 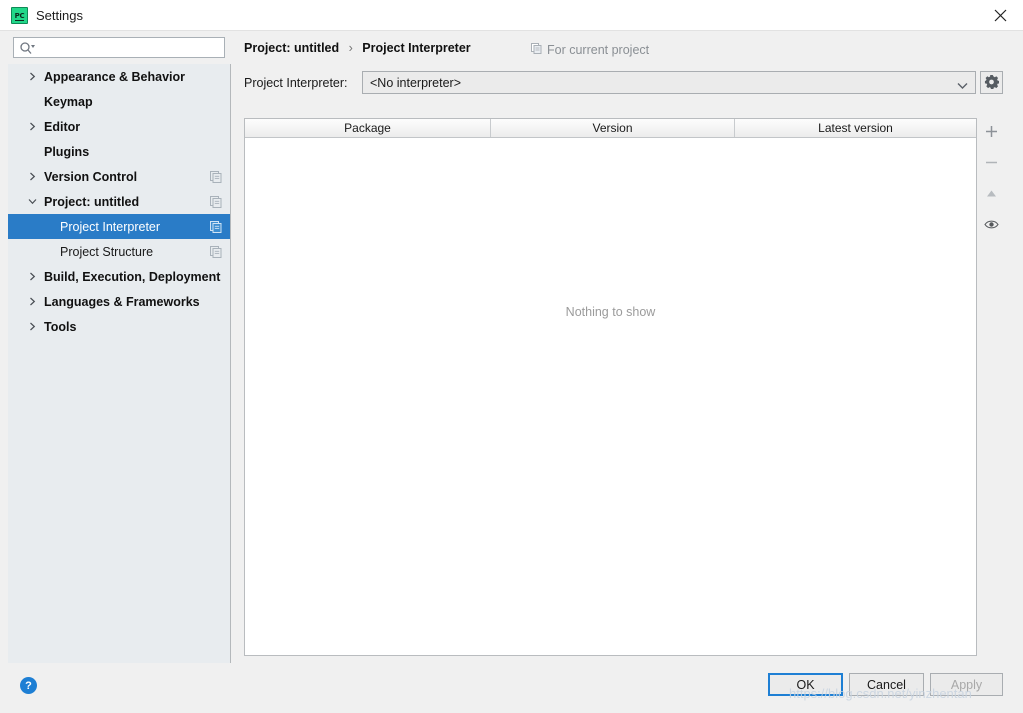 What do you see at coordinates (416, 82) in the screenshot?
I see `interpreter-value: <No interpreter>` at bounding box center [416, 82].